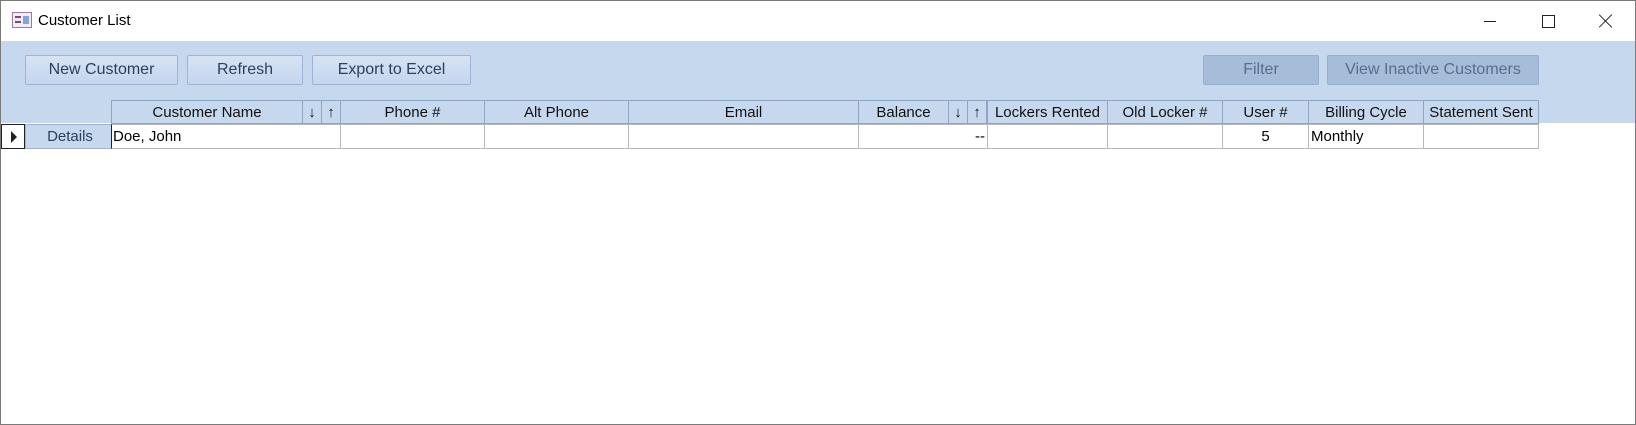 This screenshot has height=425, width=1636. Describe the element at coordinates (331, 112) in the screenshot. I see `sort-ascending-name-button: ↑` at that location.